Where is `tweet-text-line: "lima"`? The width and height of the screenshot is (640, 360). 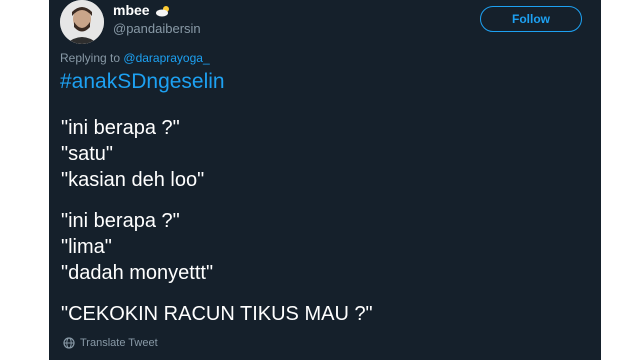 tweet-text-line: "lima" is located at coordinates (86, 247).